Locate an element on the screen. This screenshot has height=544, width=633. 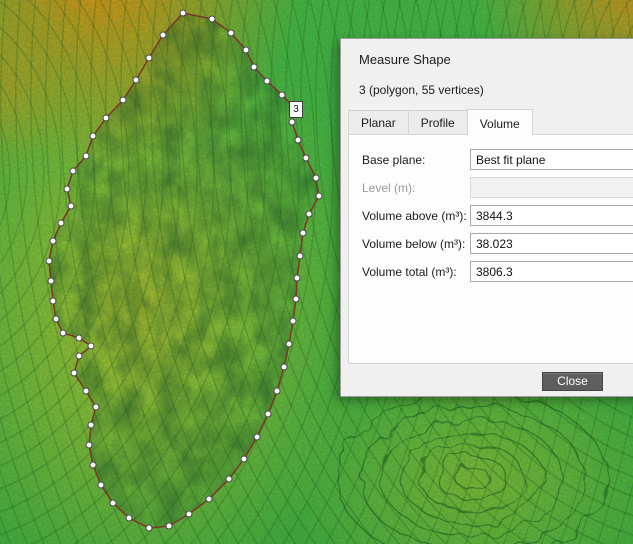
volume-below-row: Volume below (m³): is located at coordinates (497, 243).